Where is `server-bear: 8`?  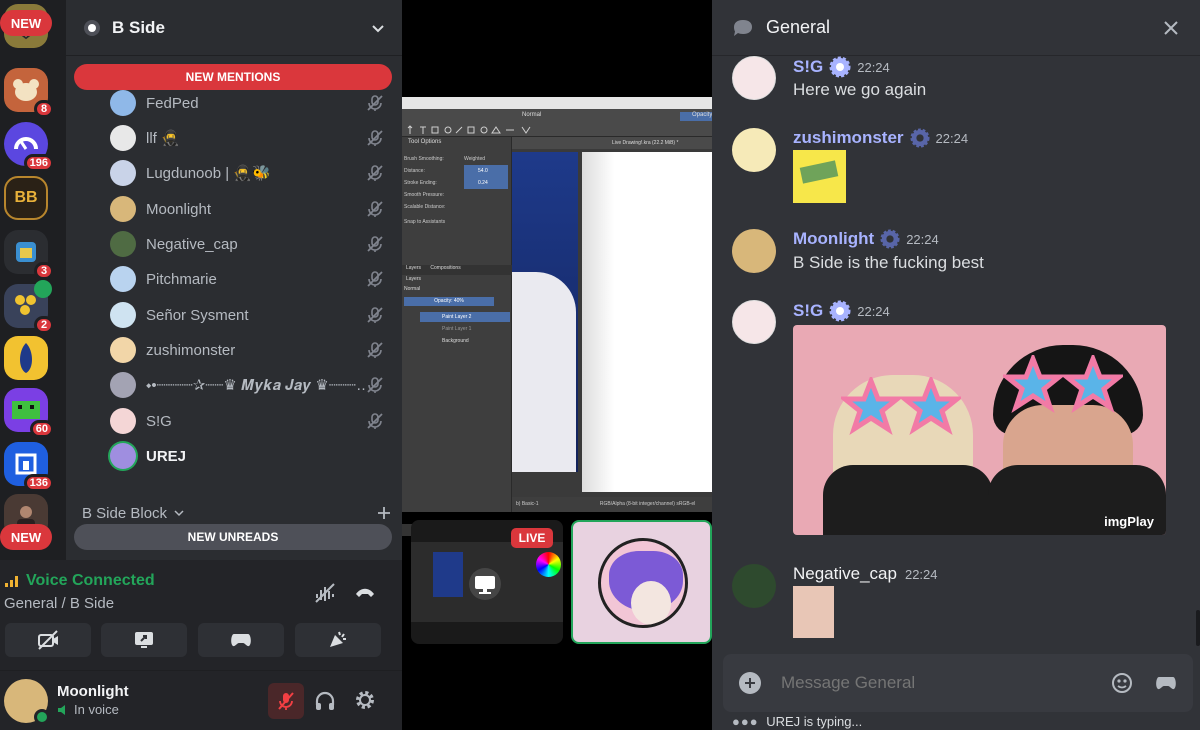
server-bear: 8 is located at coordinates (29, 93).